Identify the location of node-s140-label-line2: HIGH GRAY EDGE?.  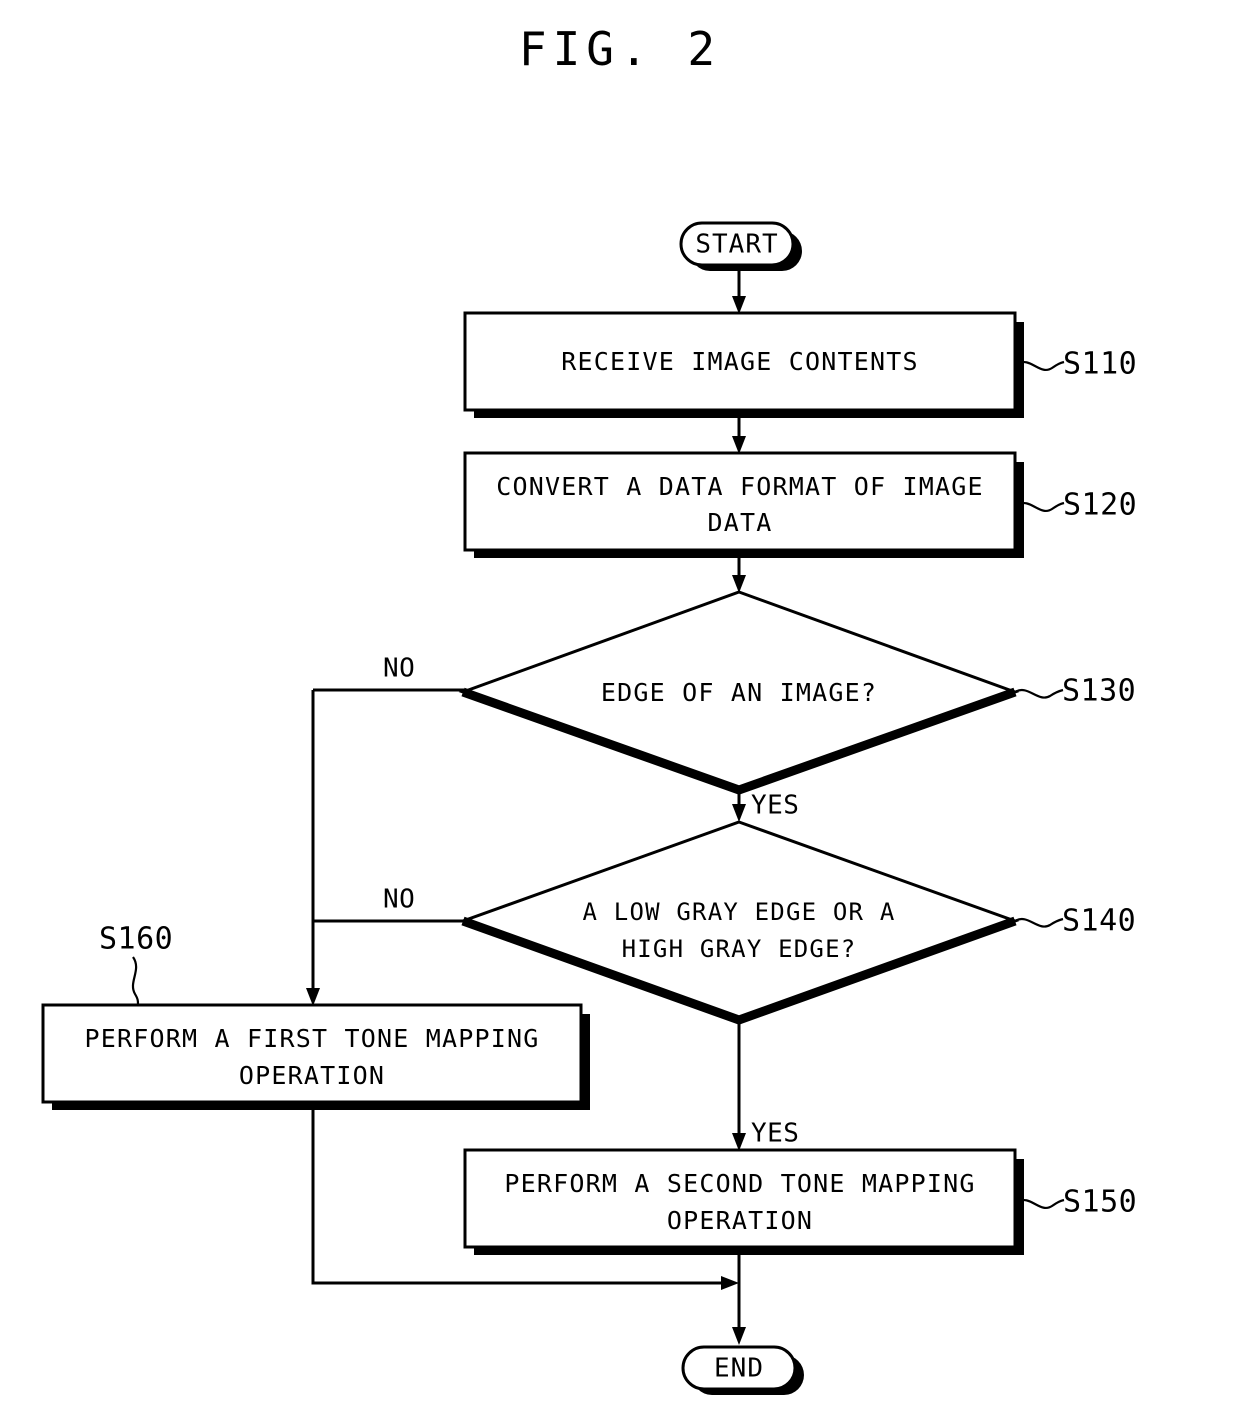
(739, 949).